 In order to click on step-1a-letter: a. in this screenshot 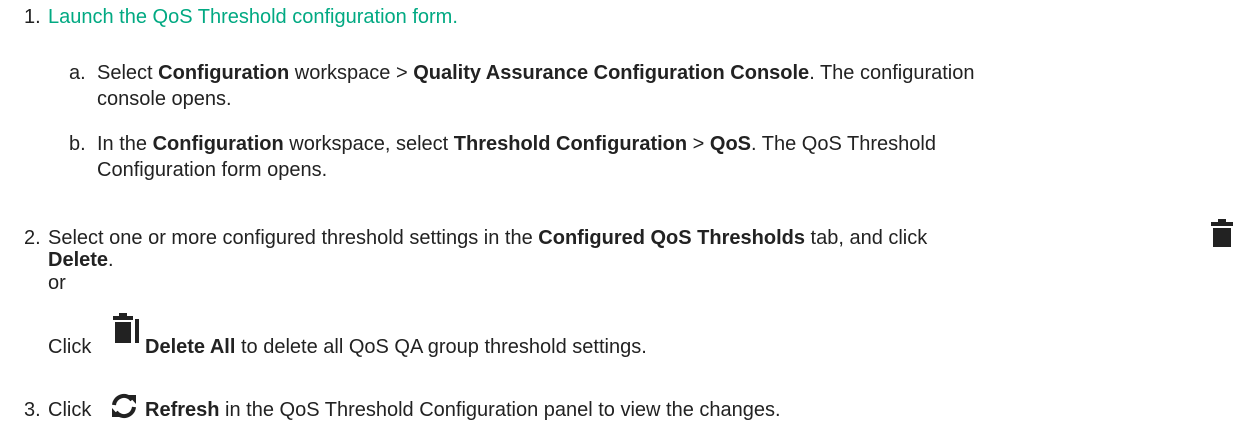, I will do `click(77, 73)`.